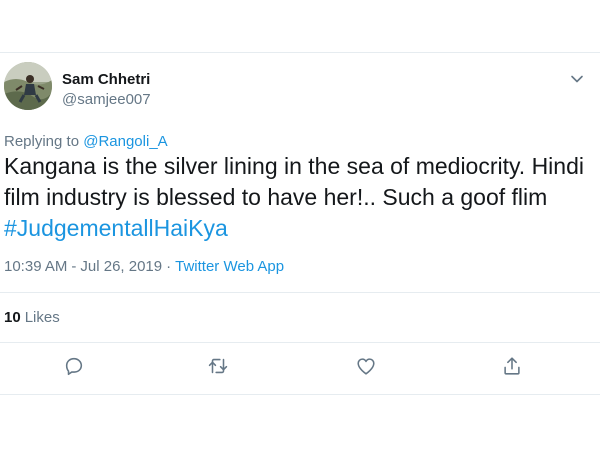 The width and height of the screenshot is (600, 450). I want to click on display-name: Sam Chhetri, so click(106, 79).